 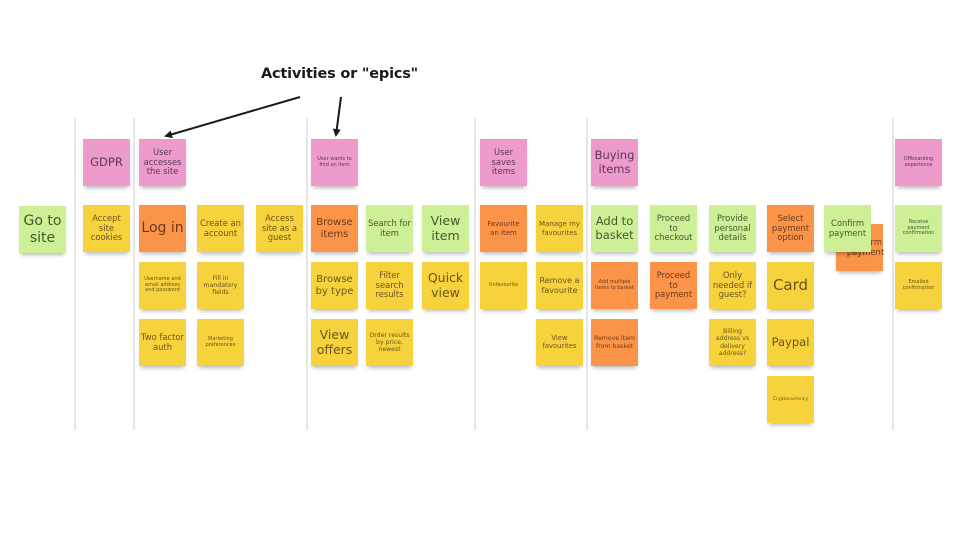 I want to click on note-paypal: Paypal, so click(x=790, y=342).